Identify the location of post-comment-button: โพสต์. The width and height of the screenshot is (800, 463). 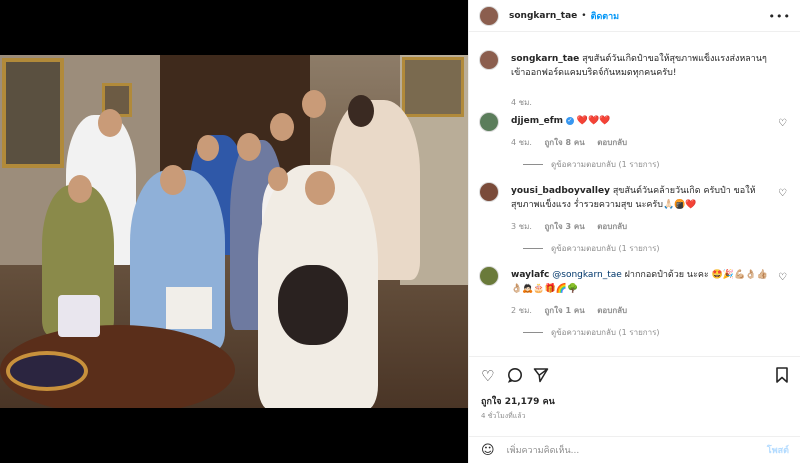
(778, 450).